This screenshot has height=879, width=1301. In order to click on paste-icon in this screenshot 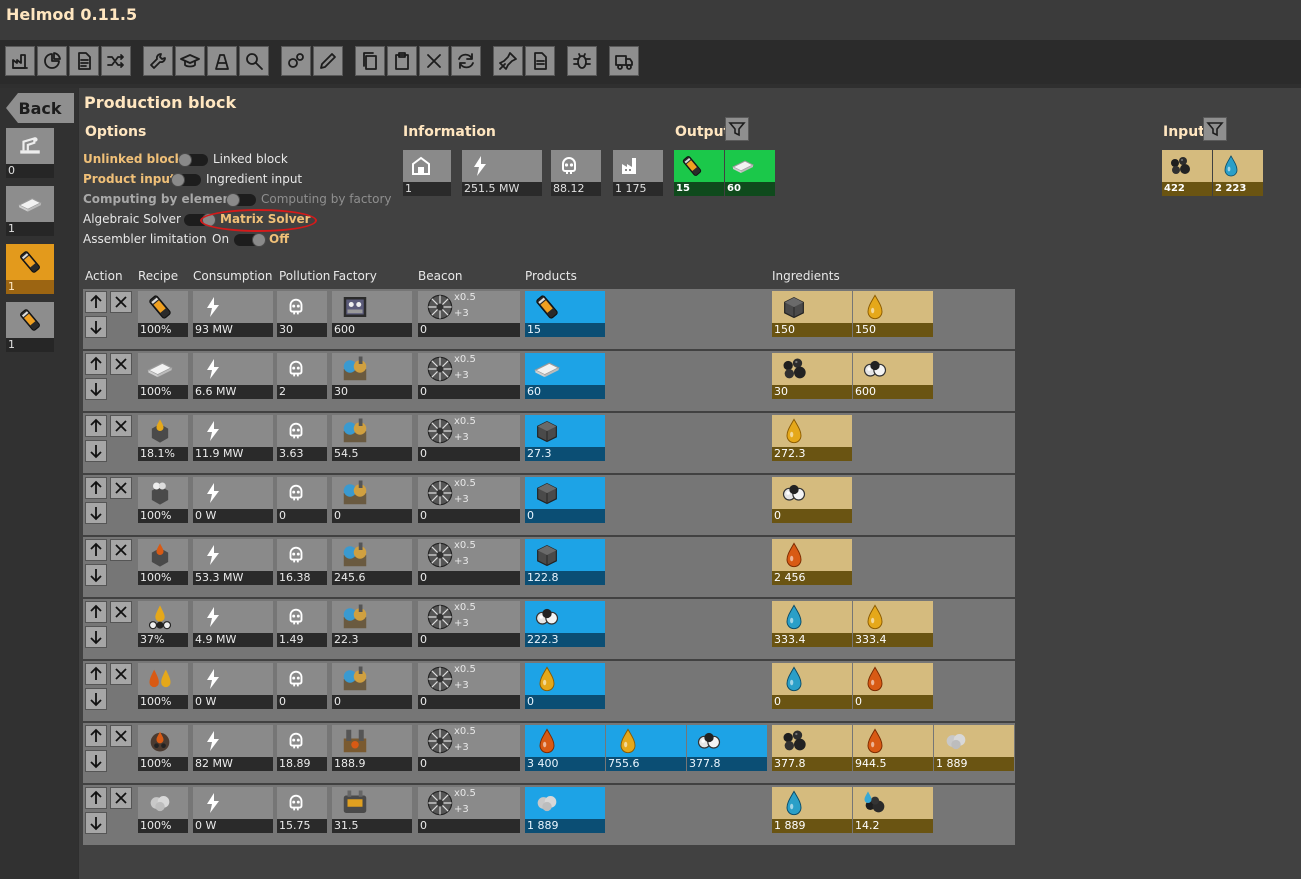, I will do `click(402, 61)`.